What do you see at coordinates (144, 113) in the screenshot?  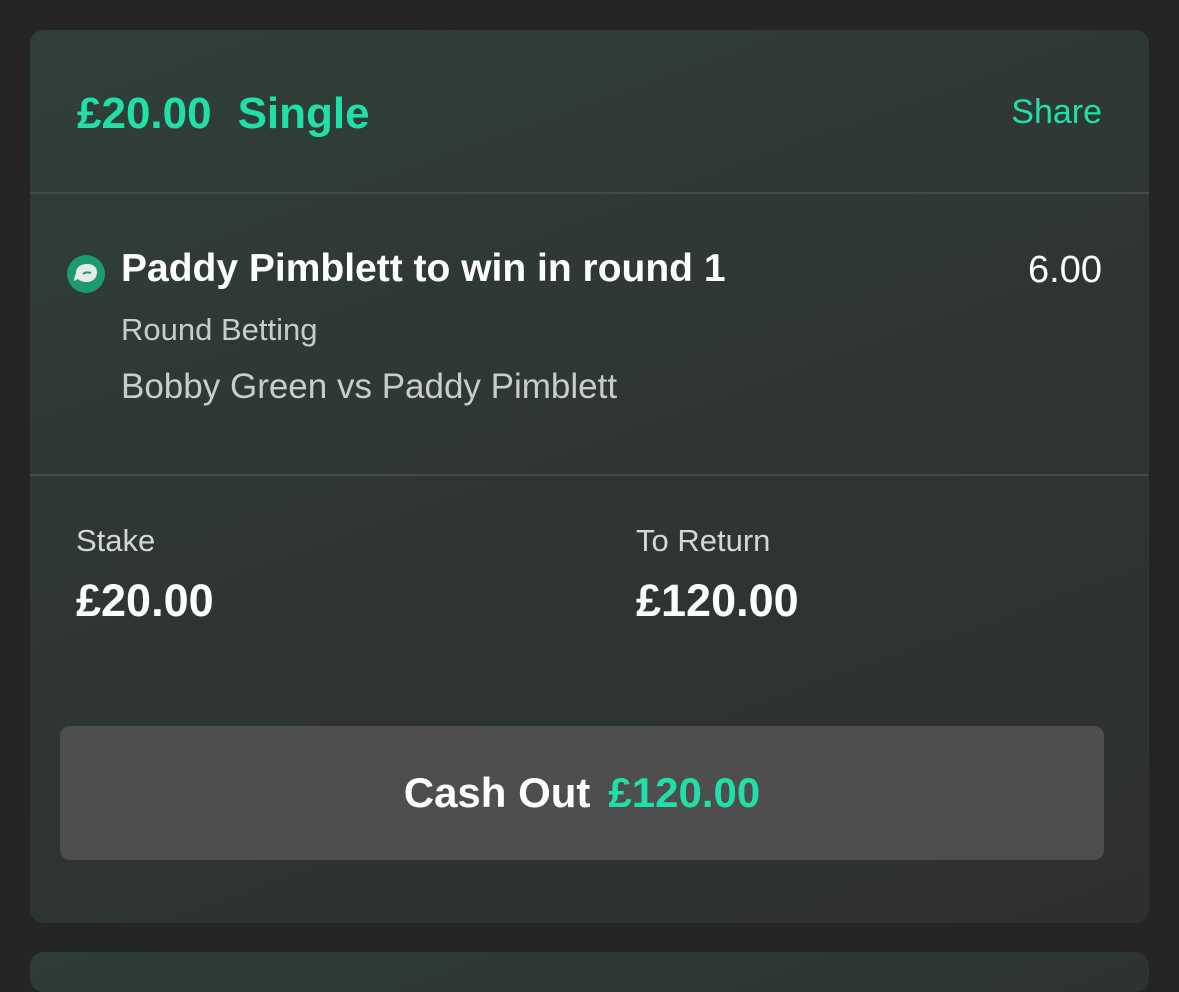 I see `bet-amount: £20.00` at bounding box center [144, 113].